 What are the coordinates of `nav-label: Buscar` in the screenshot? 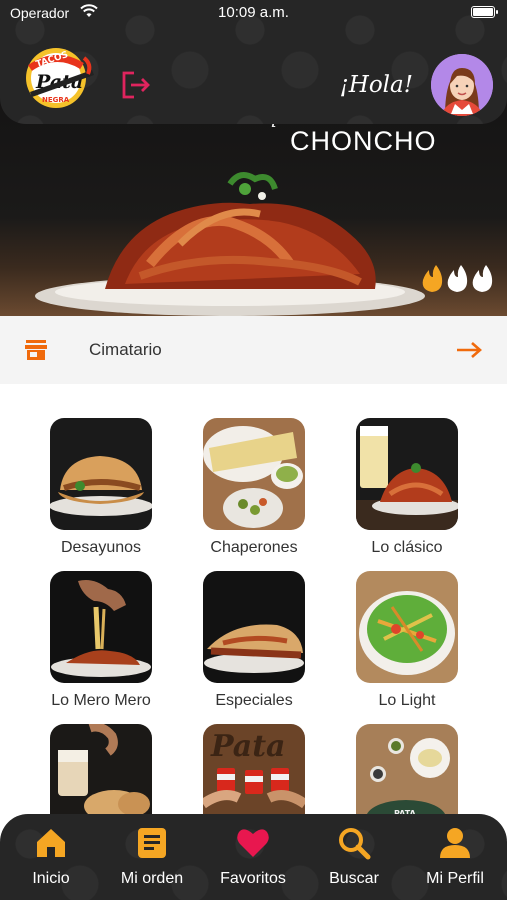 It's located at (354, 878).